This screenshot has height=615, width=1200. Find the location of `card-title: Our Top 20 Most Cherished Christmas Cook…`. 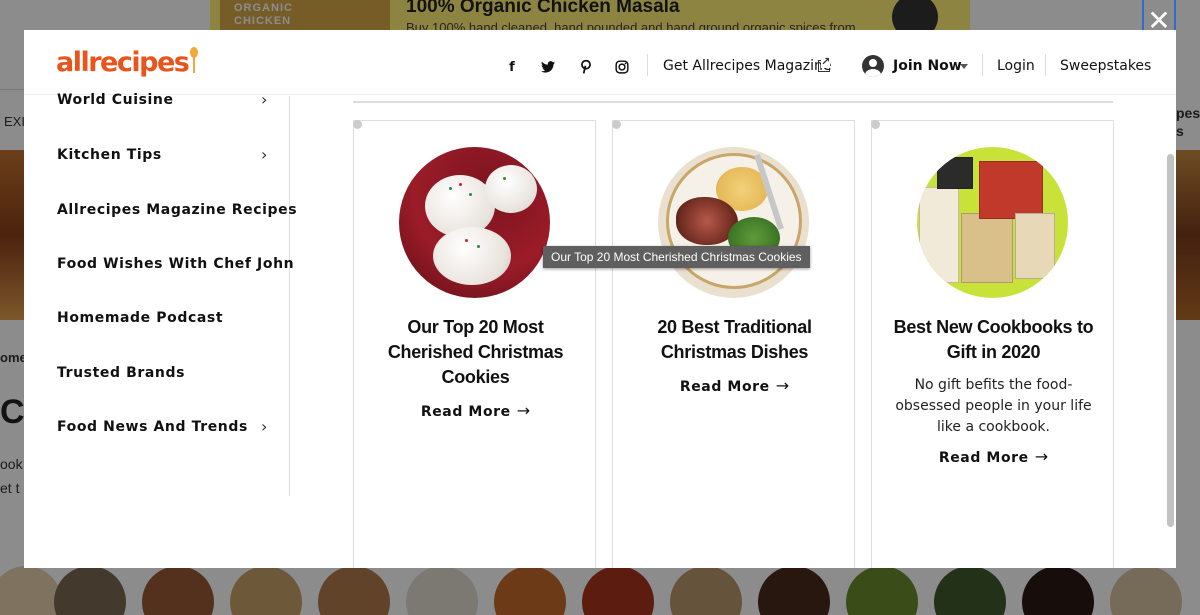

card-title: Our Top 20 Most Cherished Christmas Cook… is located at coordinates (475, 352).